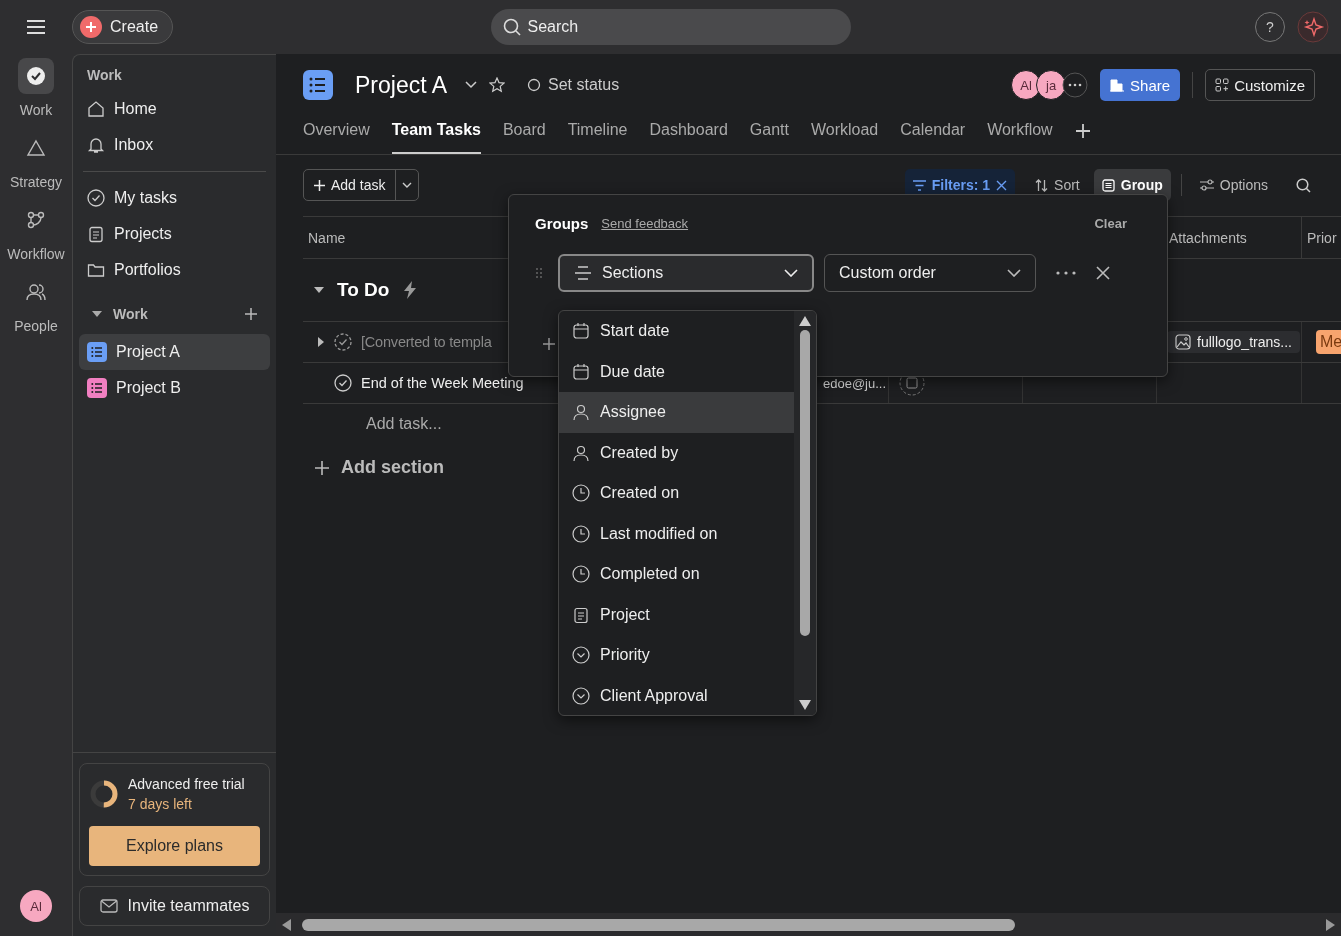 The height and width of the screenshot is (936, 1341). What do you see at coordinates (676, 452) in the screenshot?
I see `menu-item: Created by` at bounding box center [676, 452].